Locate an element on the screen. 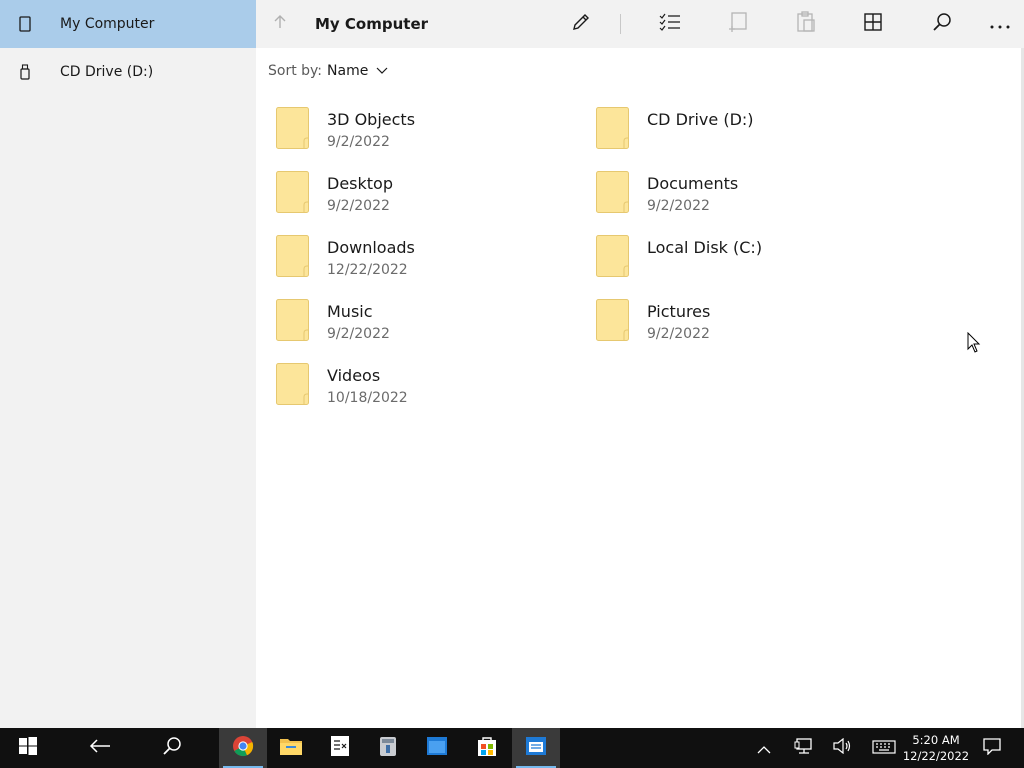  sidebar-item-label: CD Drive (D:) is located at coordinates (107, 72).